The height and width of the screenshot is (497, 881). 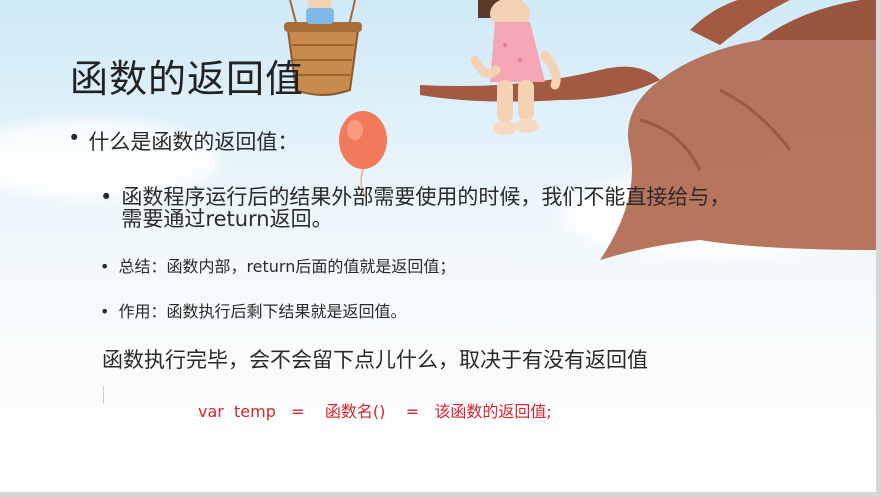 I want to click on slide-title: 函数的返回值, so click(x=187, y=79).